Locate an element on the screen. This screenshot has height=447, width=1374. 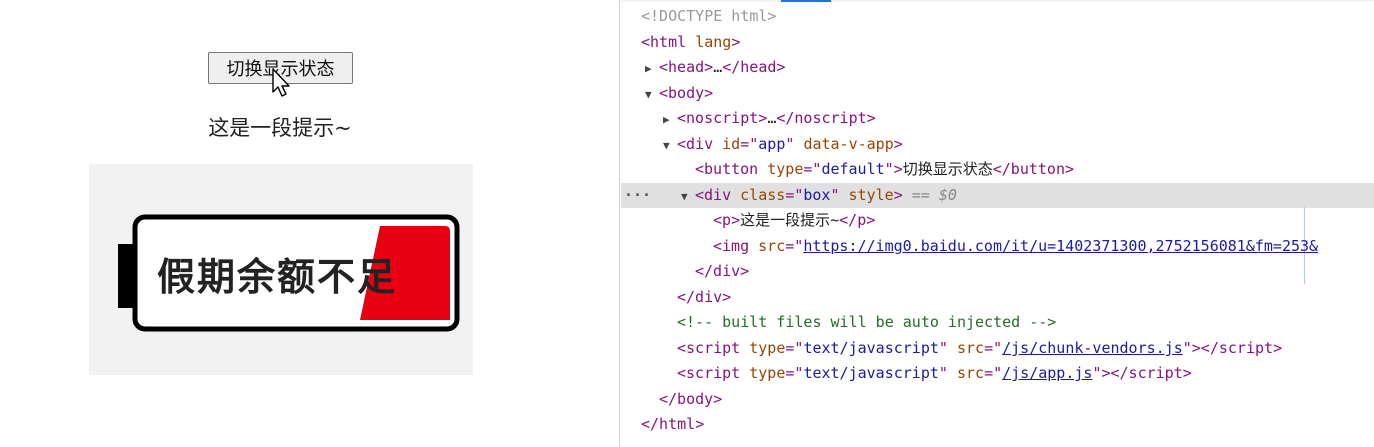
selected-node-marker: == $0 is located at coordinates (934, 195).